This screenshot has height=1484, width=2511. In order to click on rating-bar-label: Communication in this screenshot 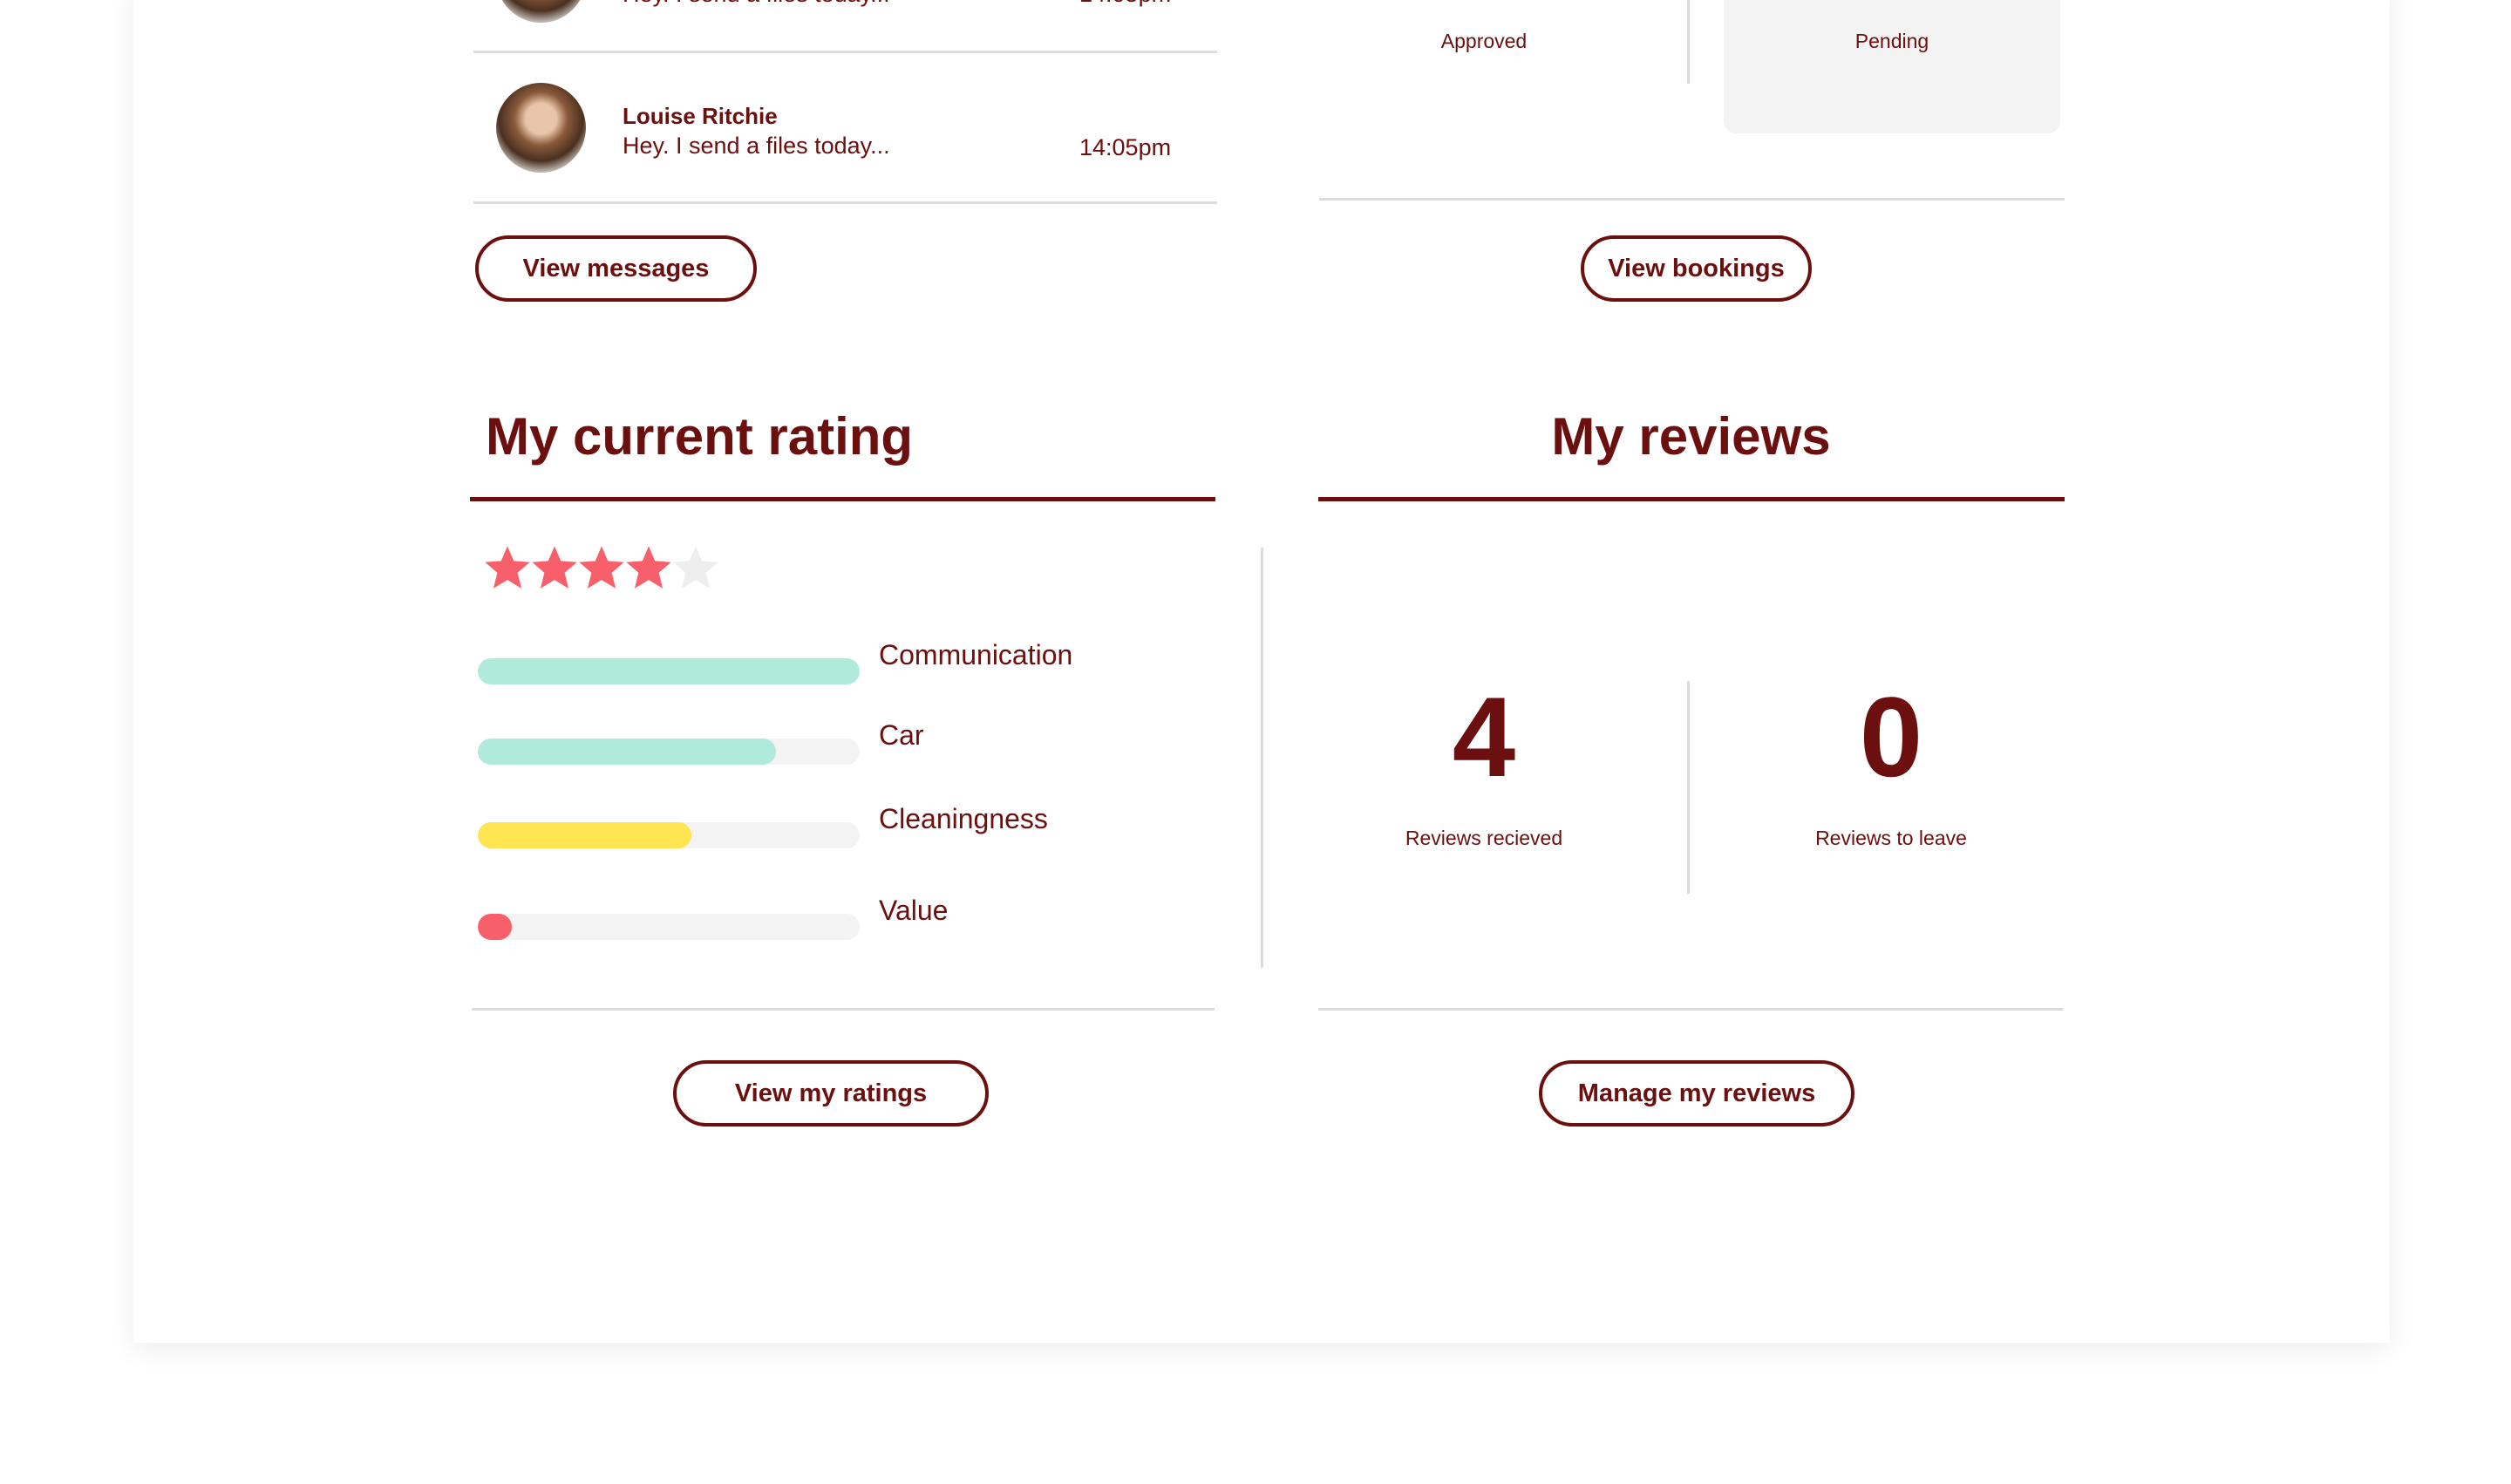, I will do `click(976, 655)`.